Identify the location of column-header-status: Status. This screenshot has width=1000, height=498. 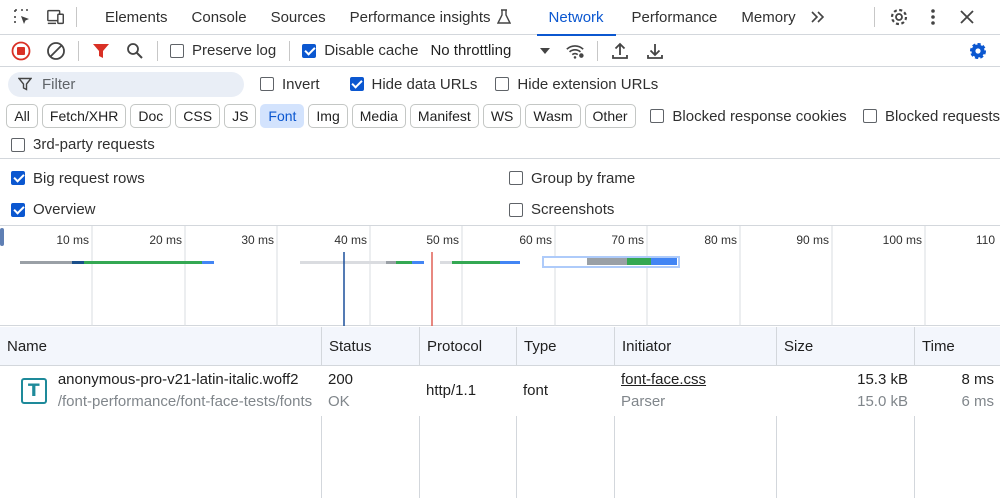
(370, 346).